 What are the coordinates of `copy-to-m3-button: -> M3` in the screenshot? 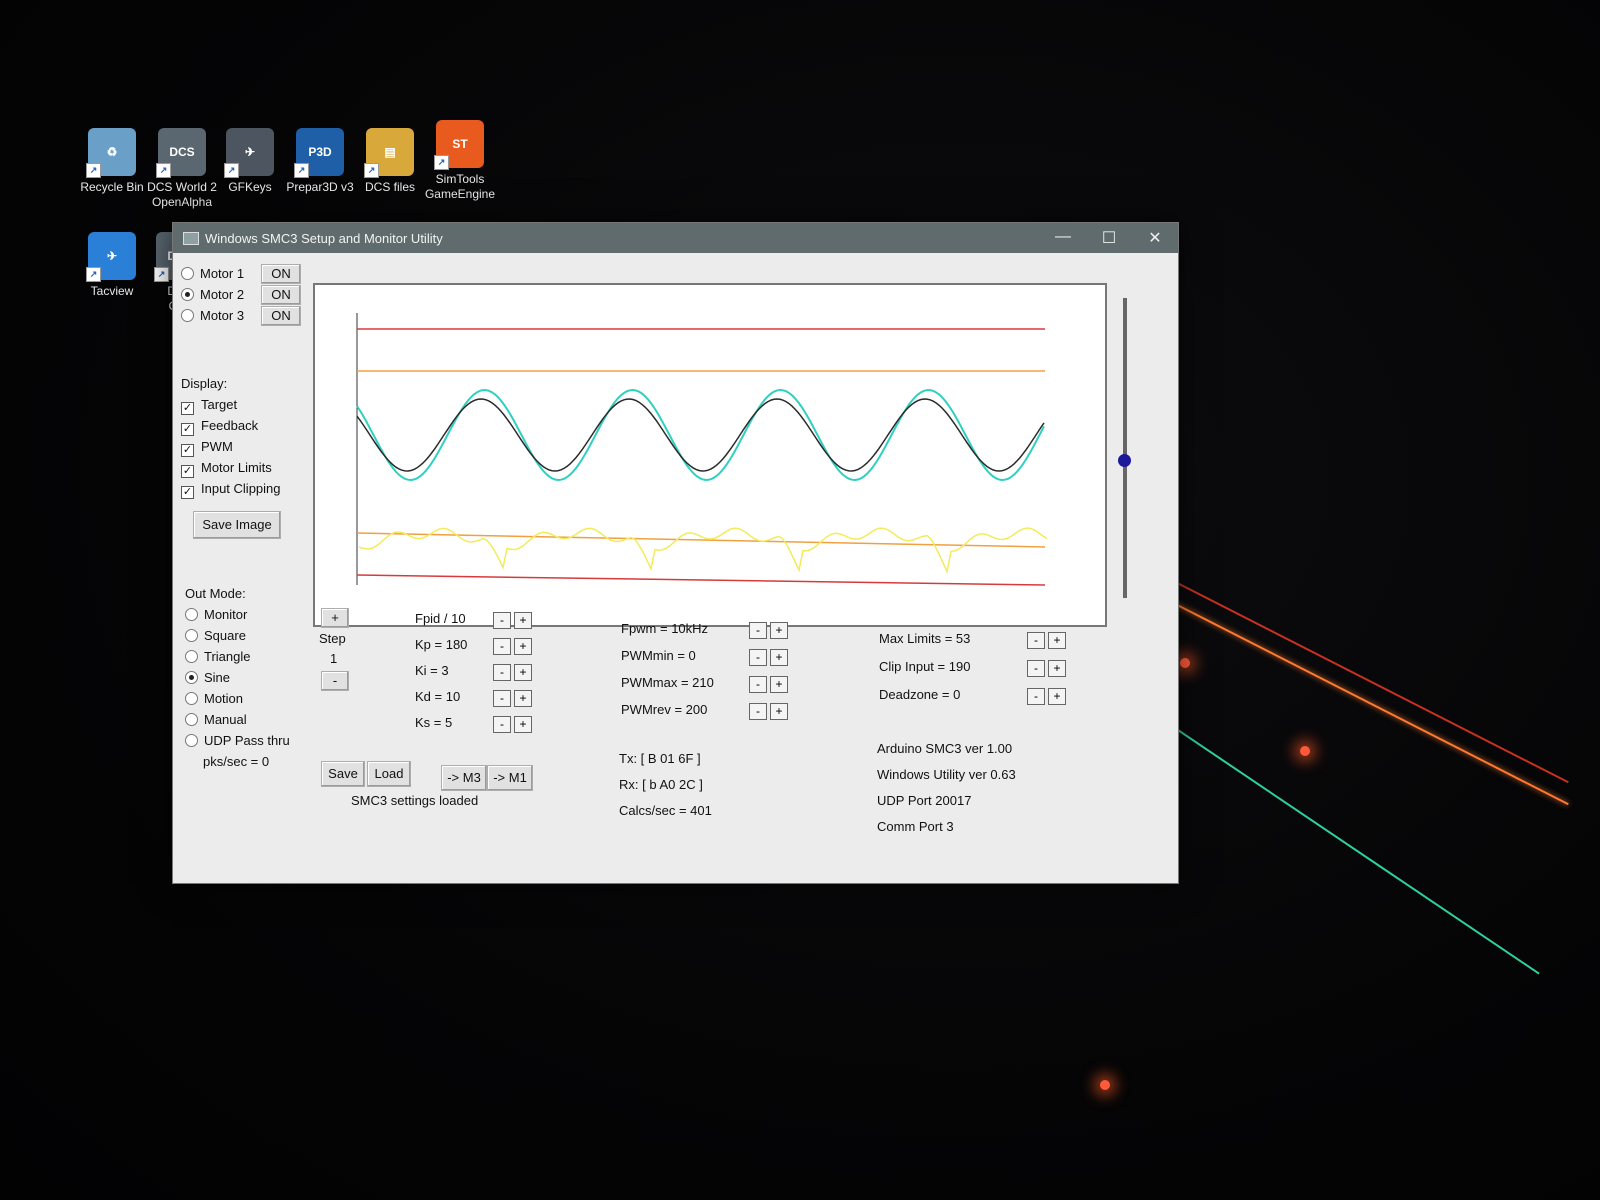 It's located at (464, 778).